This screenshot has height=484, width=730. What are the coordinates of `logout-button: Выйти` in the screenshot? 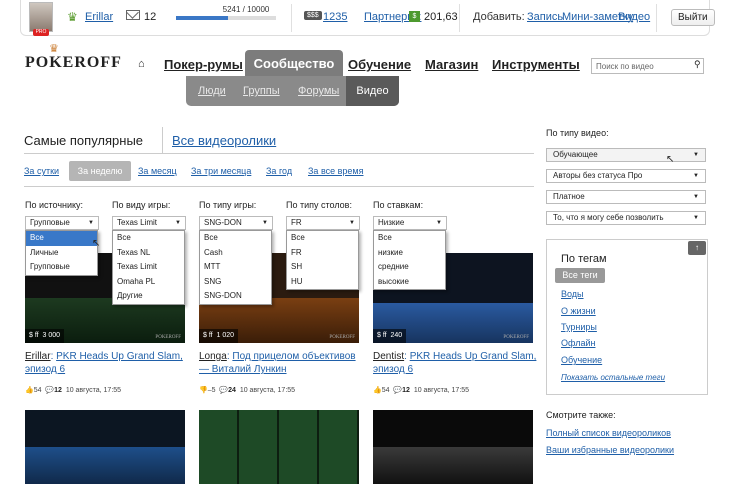 It's located at (693, 17).